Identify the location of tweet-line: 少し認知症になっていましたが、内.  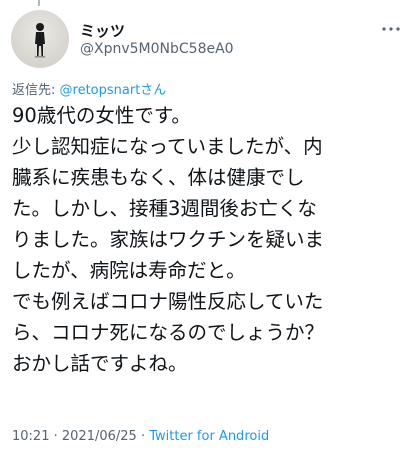
(167, 146).